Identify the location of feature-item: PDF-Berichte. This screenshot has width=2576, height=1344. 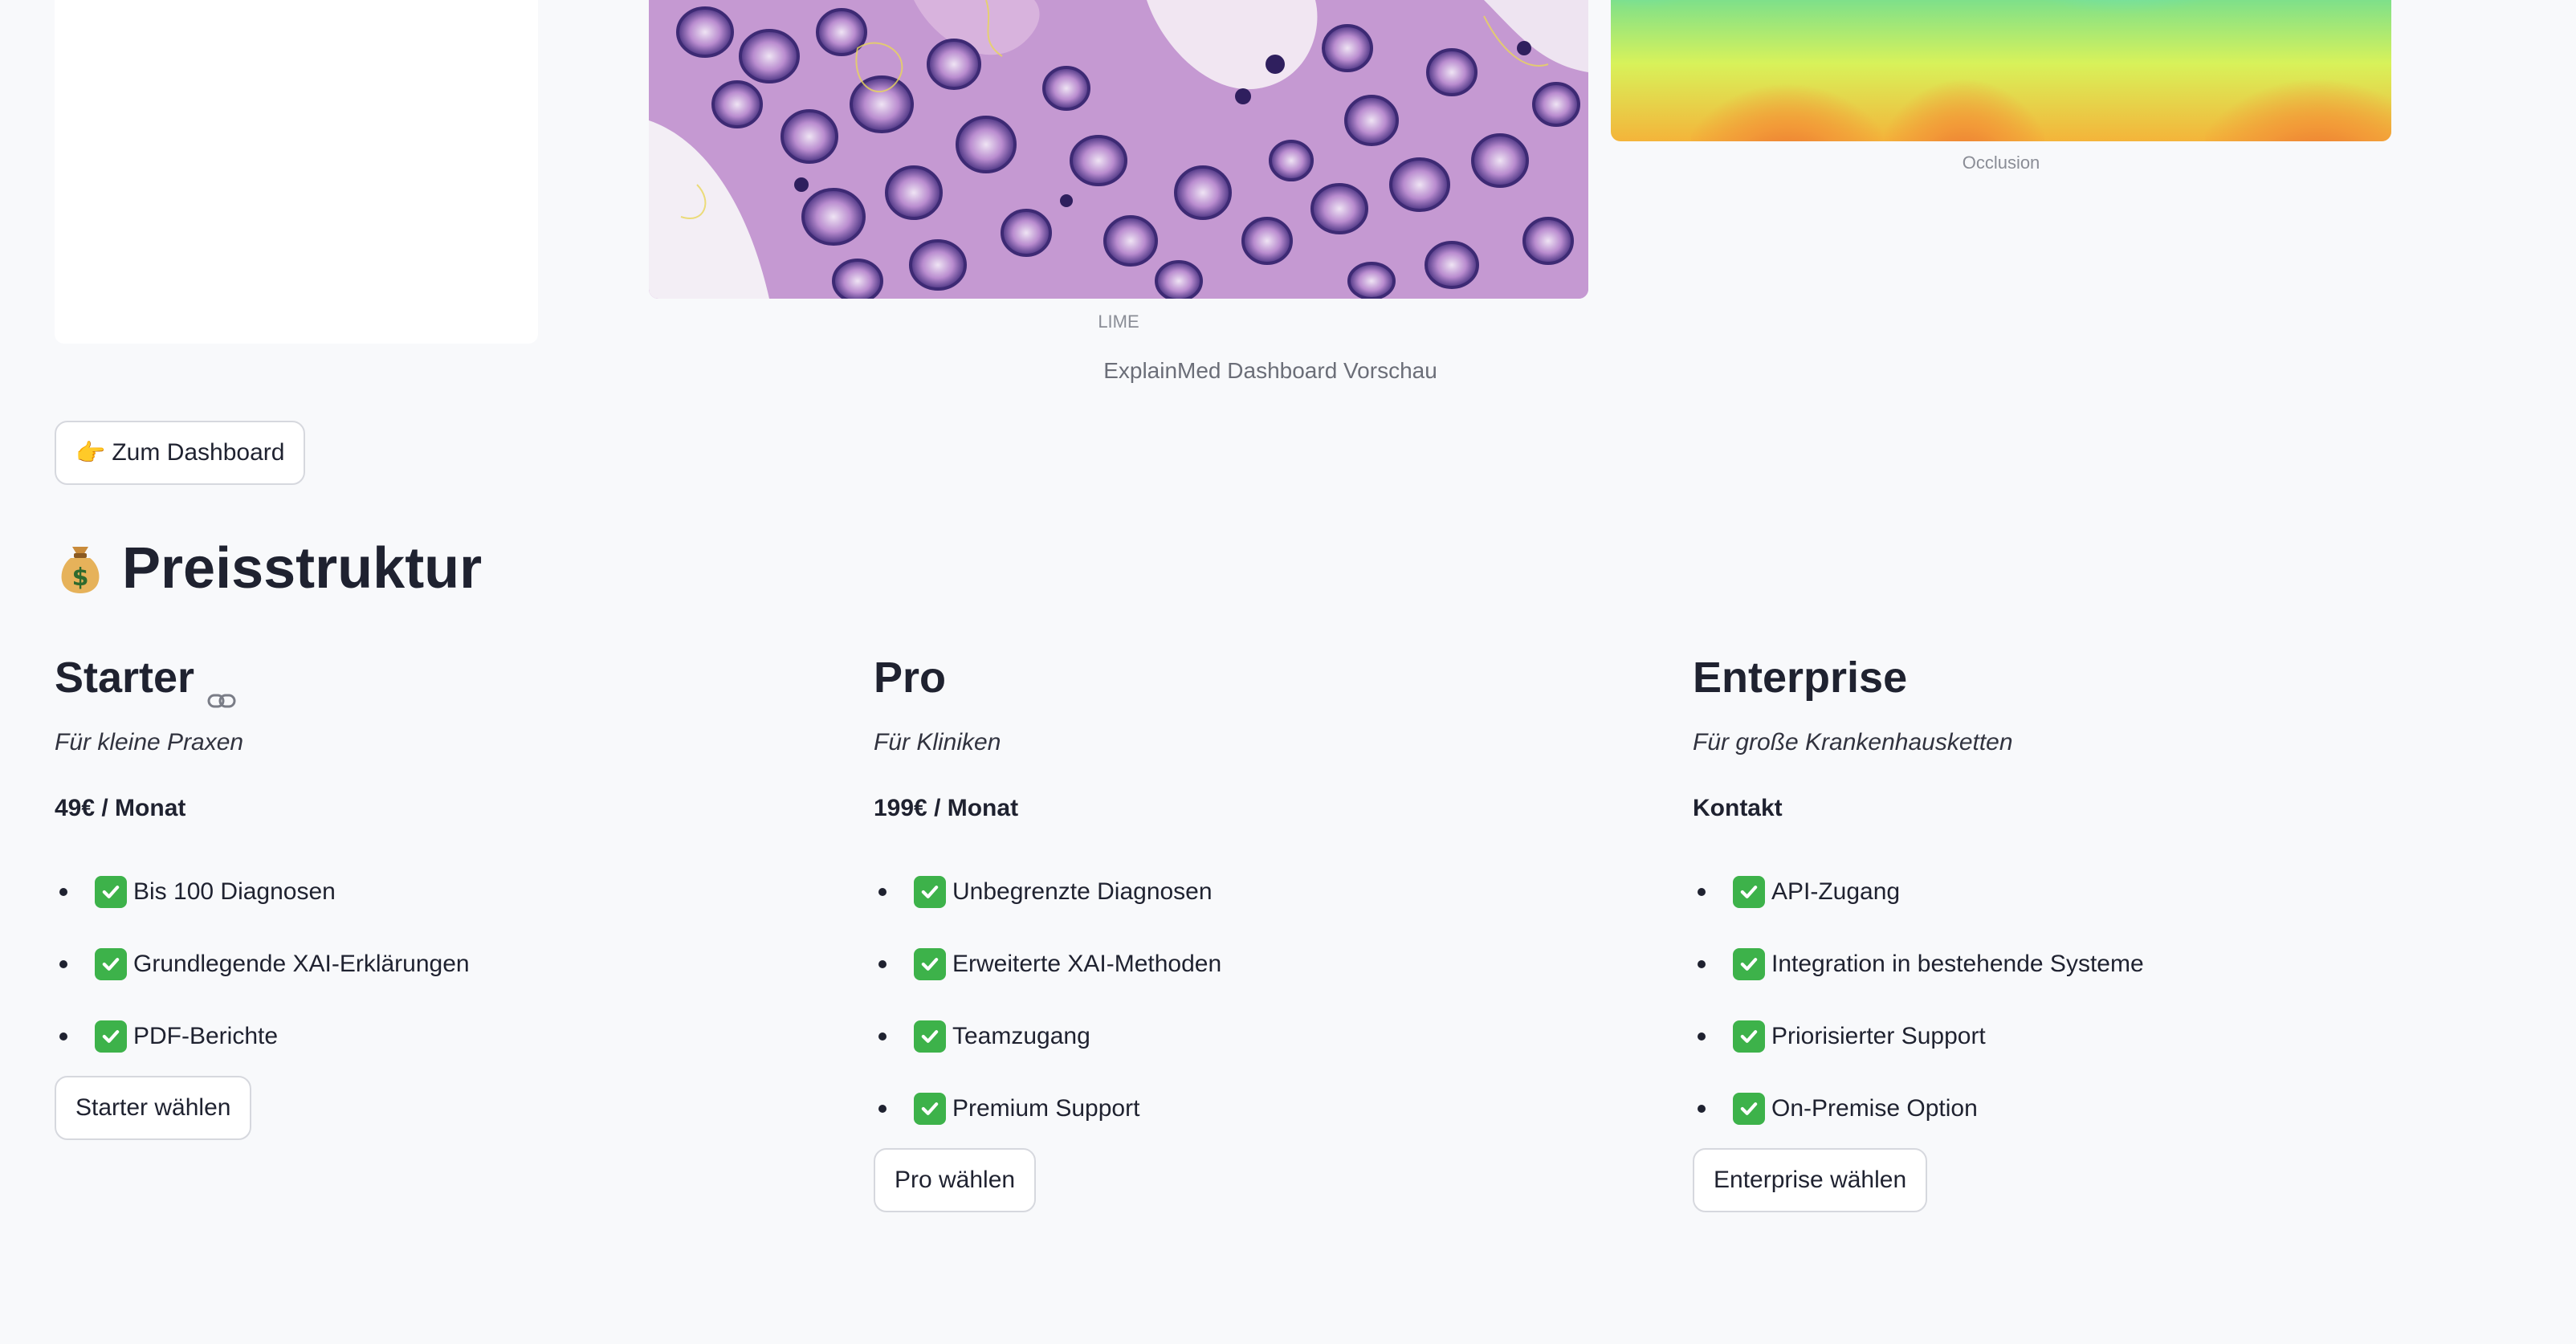
(440, 1036).